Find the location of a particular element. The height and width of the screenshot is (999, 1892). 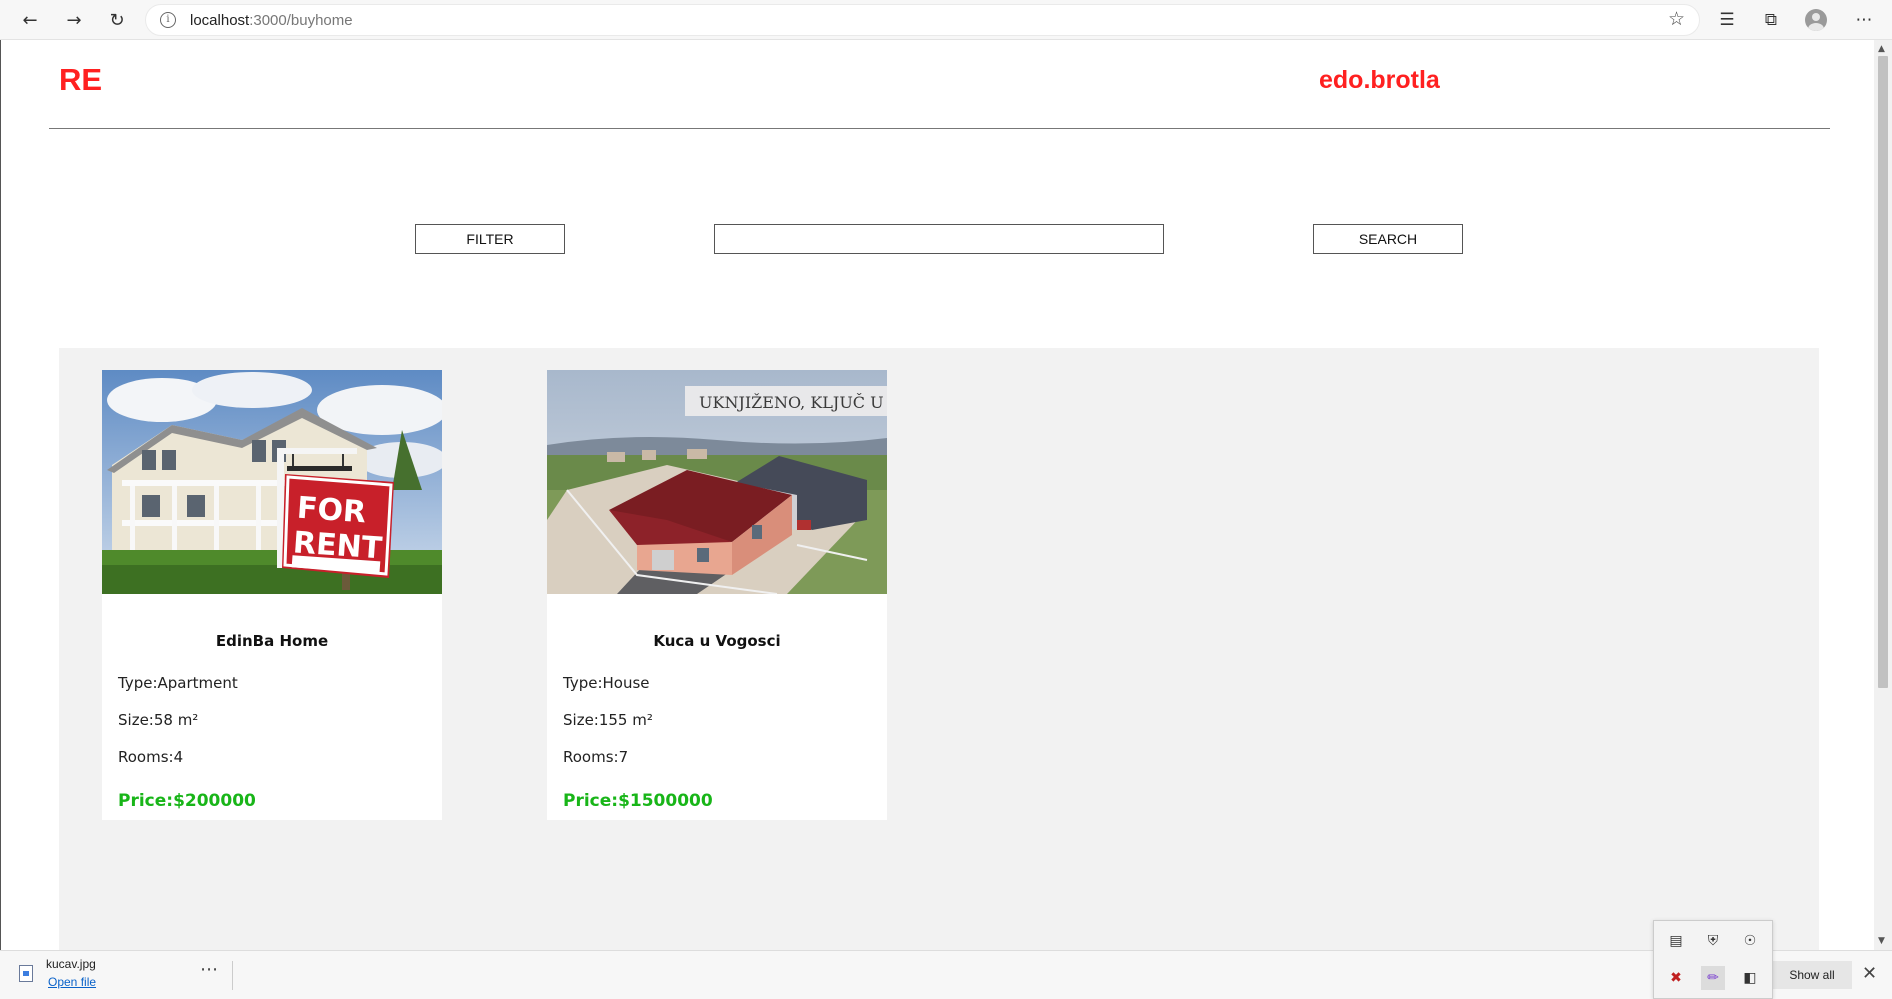

download-file-name: kucav.jpg is located at coordinates (71, 964).